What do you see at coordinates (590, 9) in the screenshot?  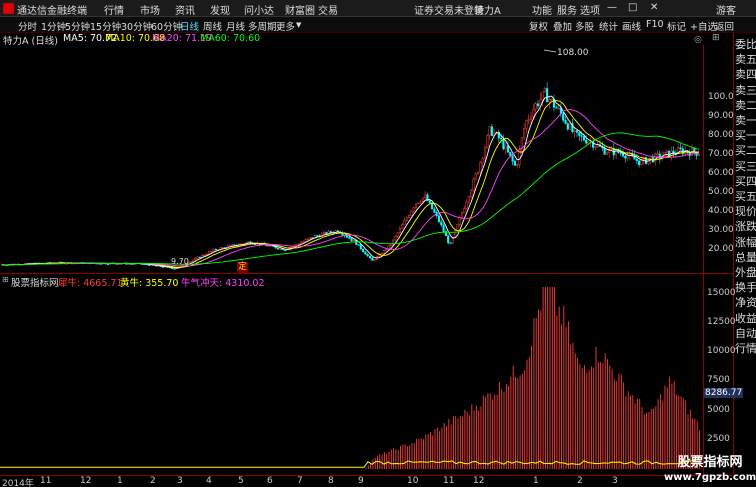 I see `menu-options: 选项` at bounding box center [590, 9].